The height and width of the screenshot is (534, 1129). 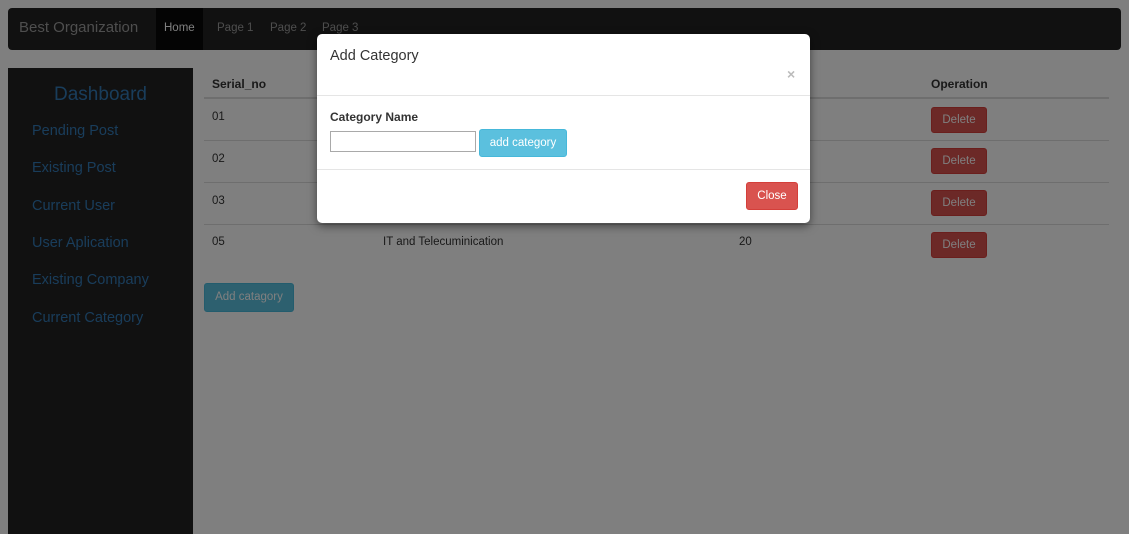 I want to click on close-icon: ×, so click(x=791, y=74).